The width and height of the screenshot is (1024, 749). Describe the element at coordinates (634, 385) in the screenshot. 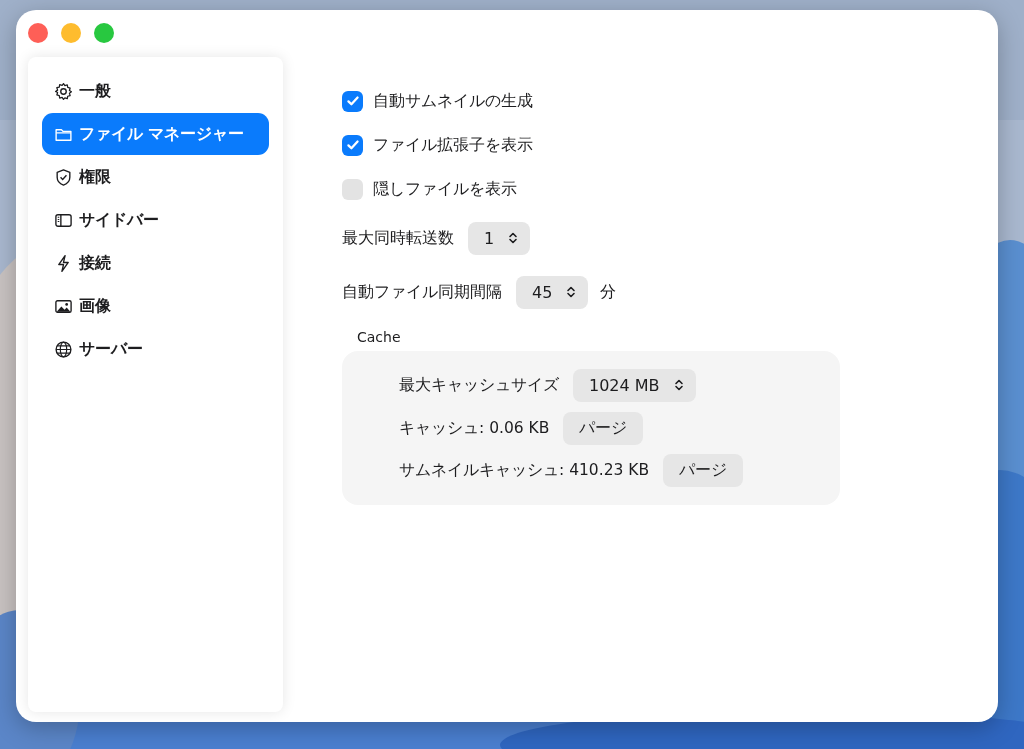

I see `stepper-field: 1024 MB` at that location.